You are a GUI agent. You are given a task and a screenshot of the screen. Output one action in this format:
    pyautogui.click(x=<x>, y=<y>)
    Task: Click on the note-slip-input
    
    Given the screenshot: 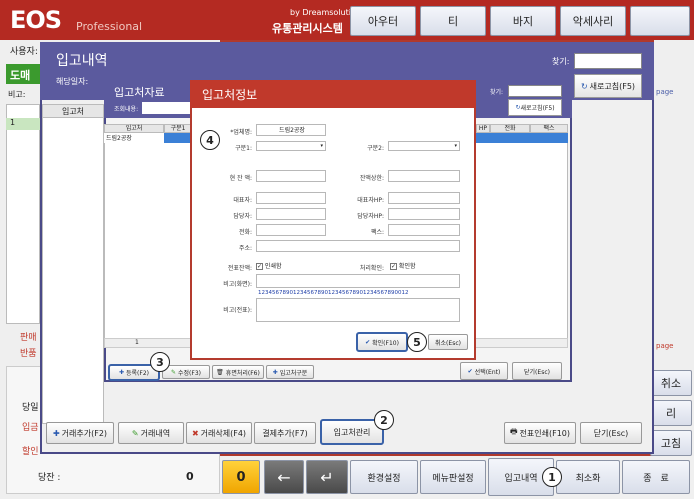 What is the action you would take?
    pyautogui.click(x=358, y=310)
    